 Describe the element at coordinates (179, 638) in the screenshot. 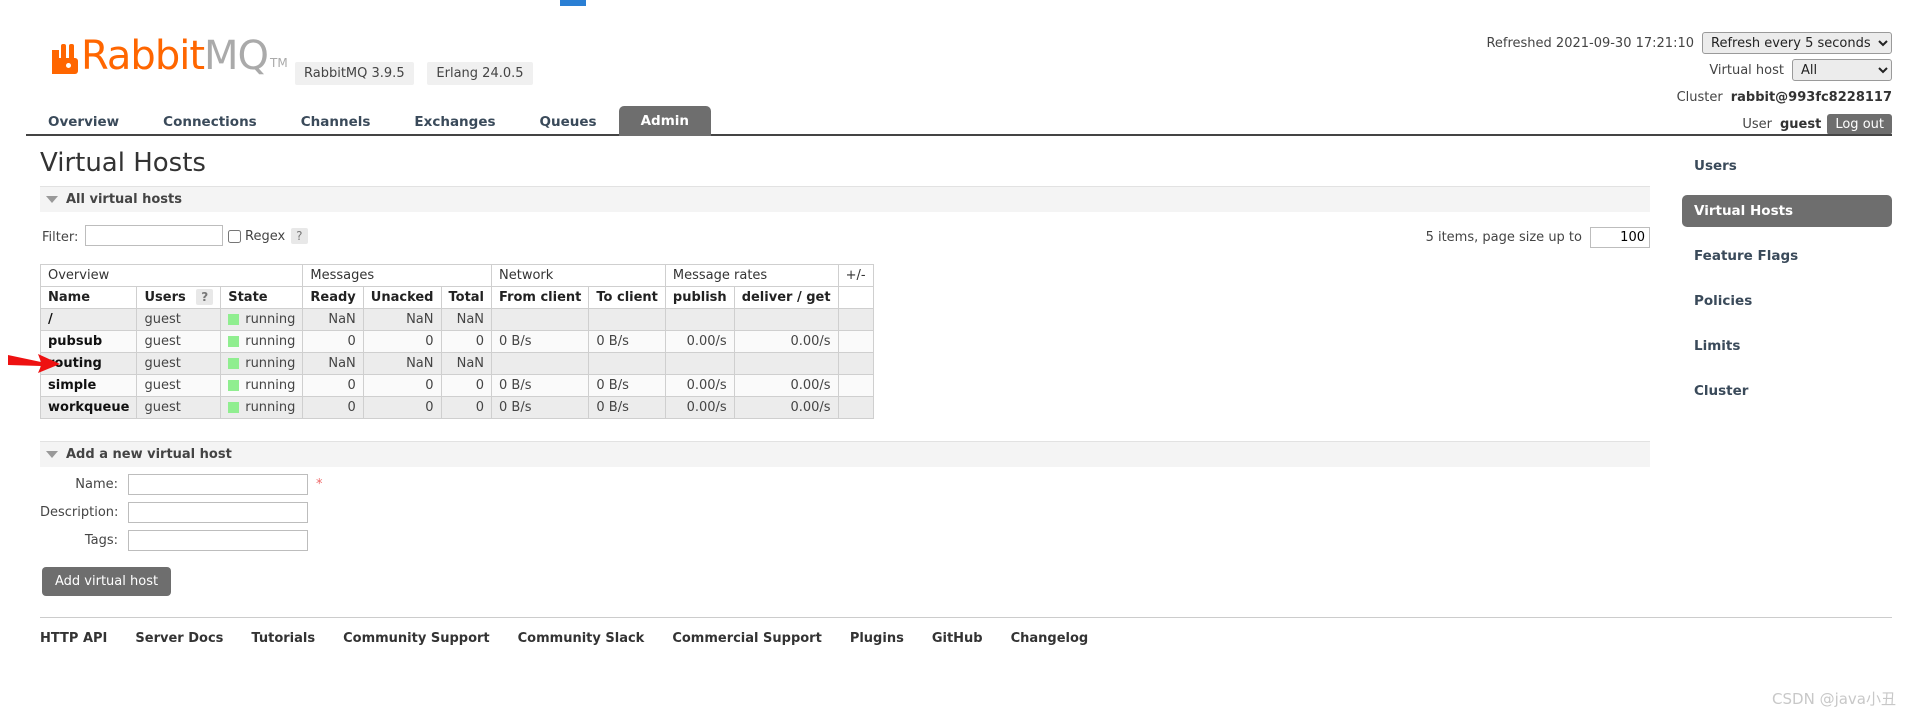

I see `footer-link-server-docs: Server Docs` at that location.